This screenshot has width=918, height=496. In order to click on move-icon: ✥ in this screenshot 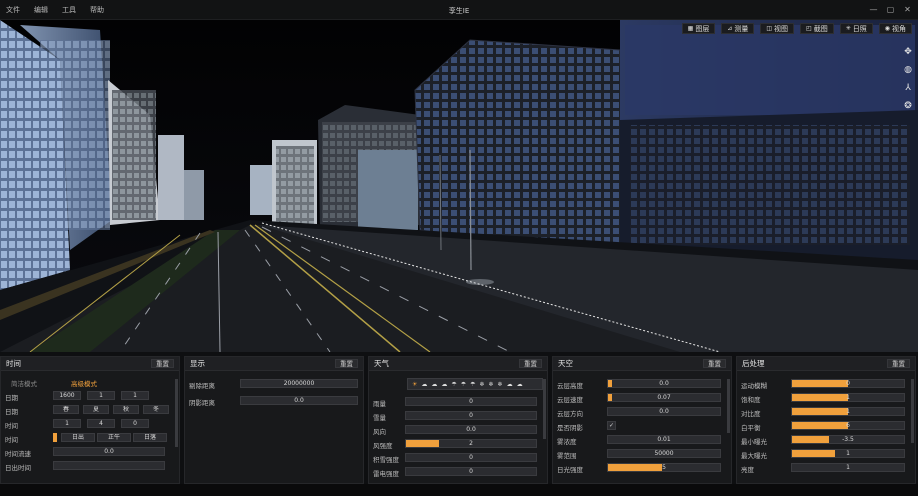, I will do `click(908, 52)`.